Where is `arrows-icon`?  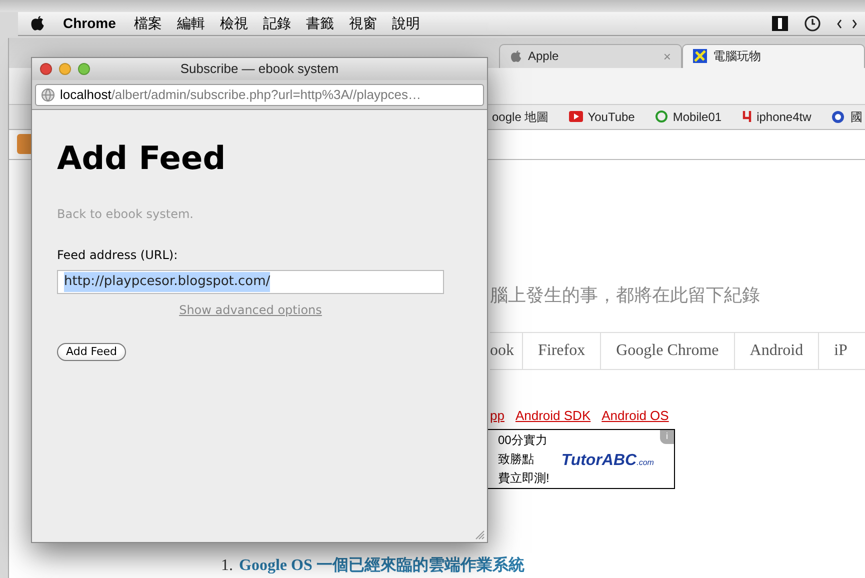
arrows-icon is located at coordinates (847, 23).